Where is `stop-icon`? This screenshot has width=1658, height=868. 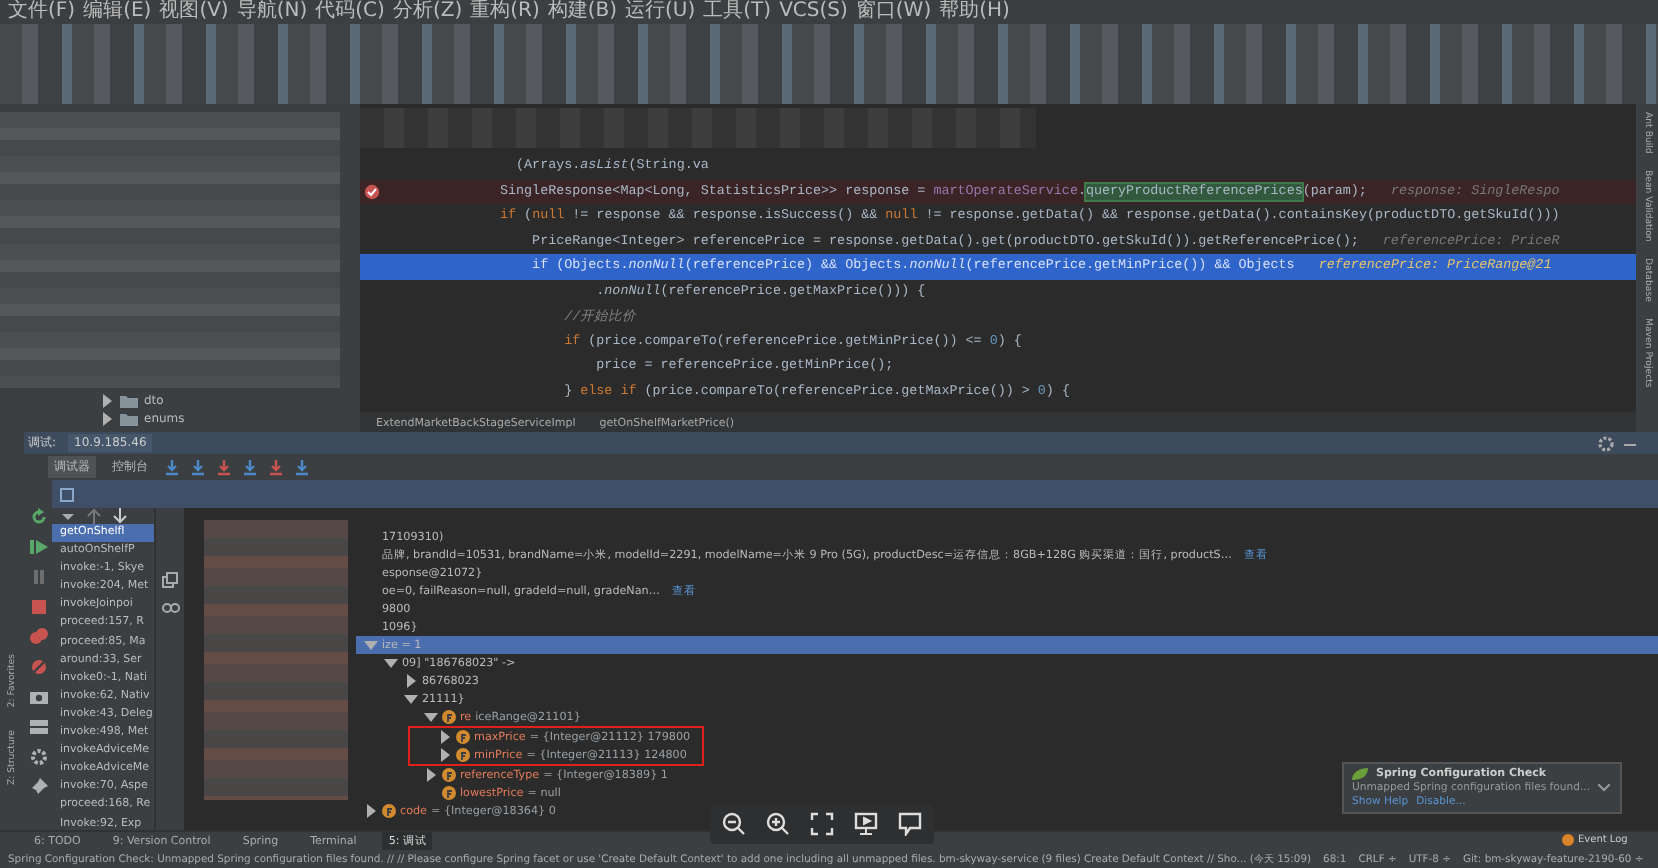
stop-icon is located at coordinates (38, 607).